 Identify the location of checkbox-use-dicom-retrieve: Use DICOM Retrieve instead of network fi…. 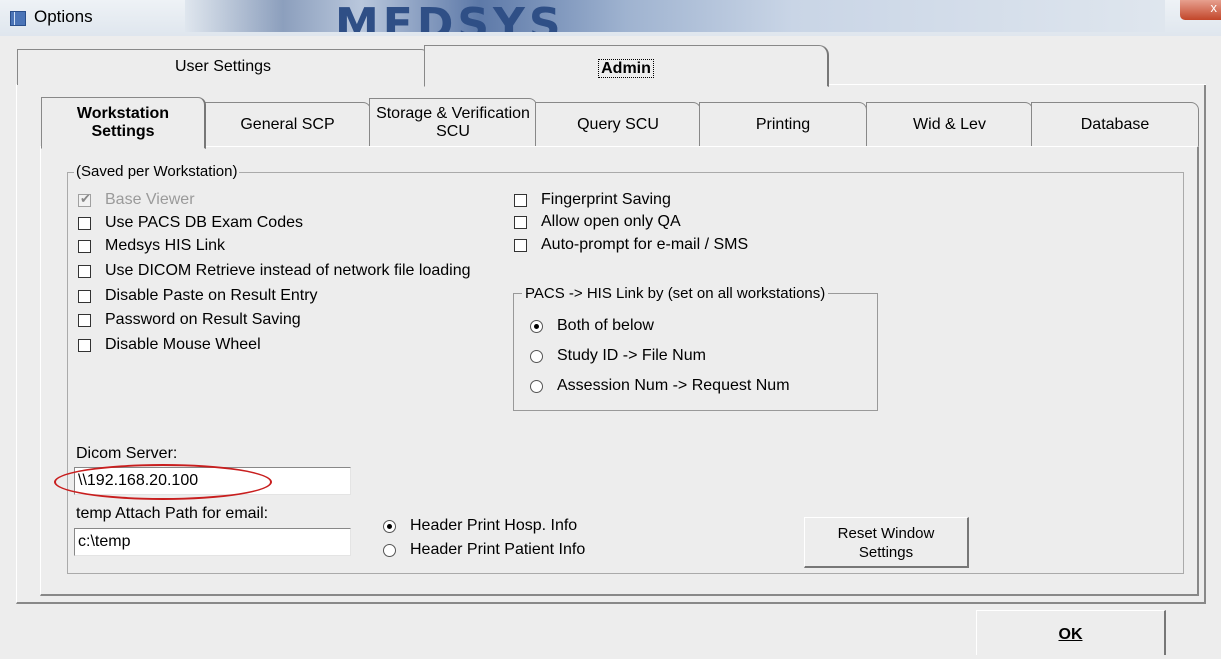
(274, 271).